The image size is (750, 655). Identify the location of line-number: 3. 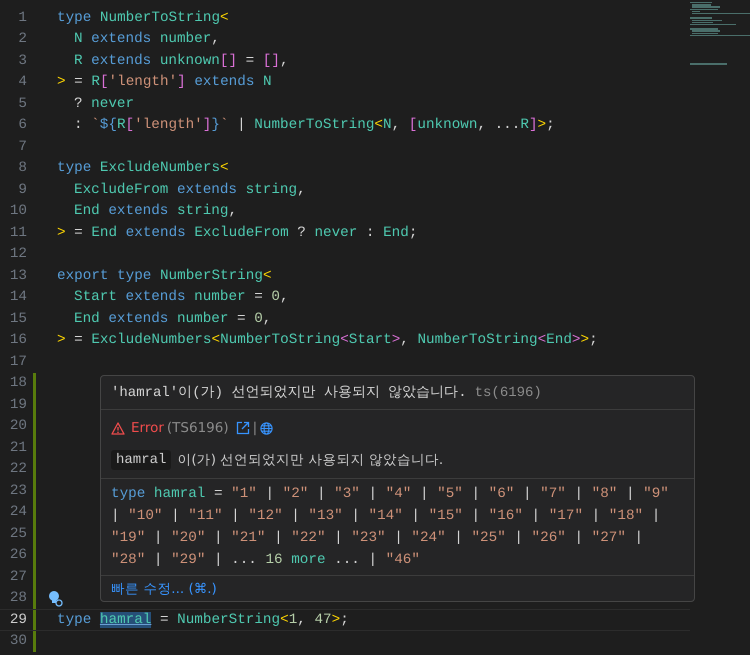
(22, 60).